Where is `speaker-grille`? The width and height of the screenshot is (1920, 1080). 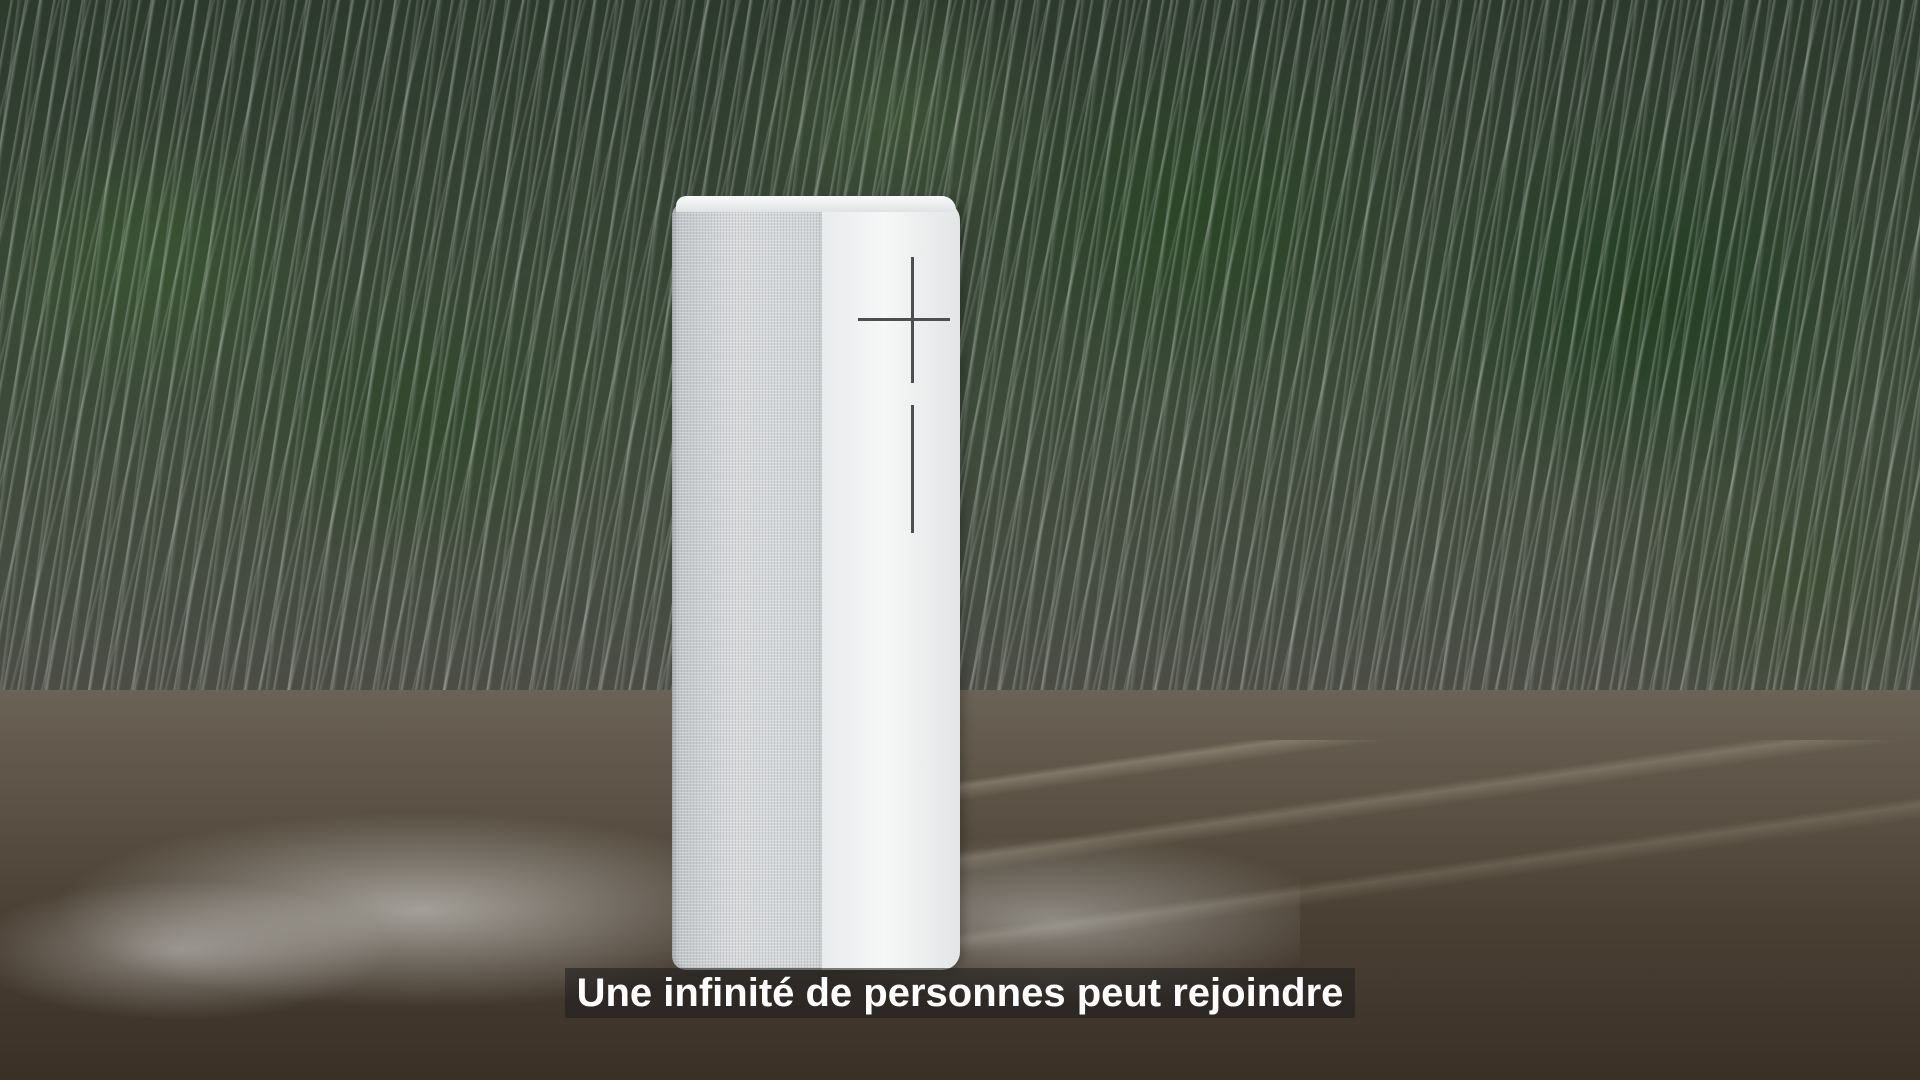 speaker-grille is located at coordinates (752, 586).